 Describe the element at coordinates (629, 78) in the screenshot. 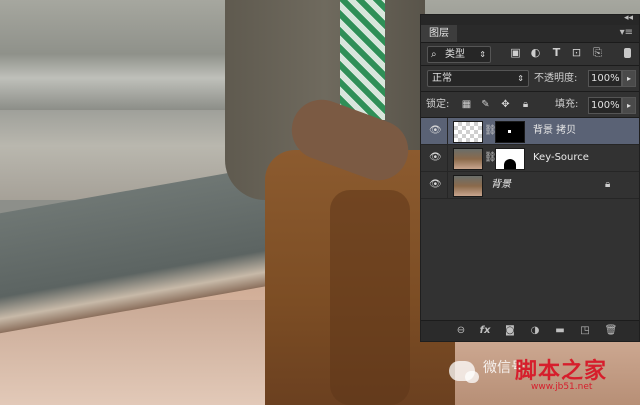

I see `opacity-dropdown-icon: ▸` at that location.